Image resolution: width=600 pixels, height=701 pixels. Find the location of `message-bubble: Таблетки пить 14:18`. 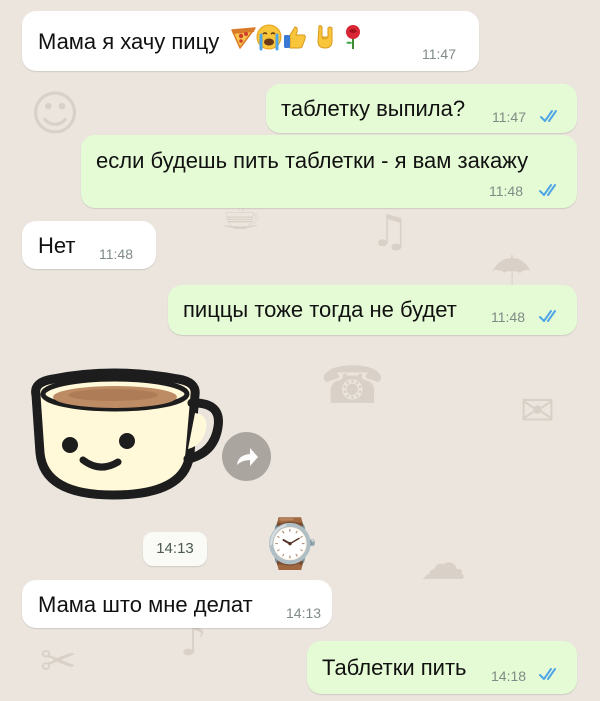

message-bubble: Таблетки пить 14:18 is located at coordinates (442, 667).